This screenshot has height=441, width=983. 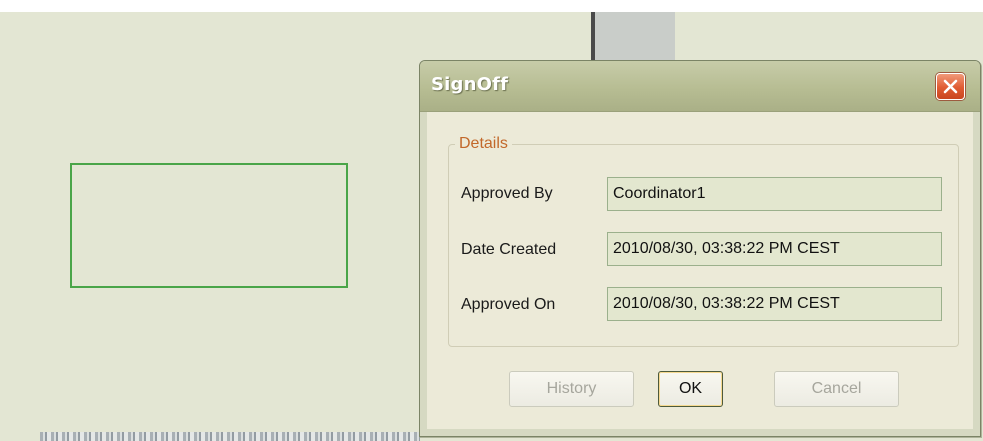 I want to click on background-gray-panel, so click(x=635, y=36).